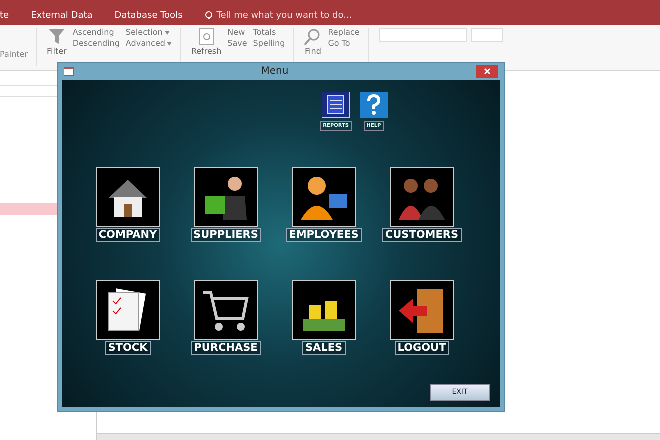  What do you see at coordinates (344, 32) in the screenshot?
I see `find-option-button: Replace` at bounding box center [344, 32].